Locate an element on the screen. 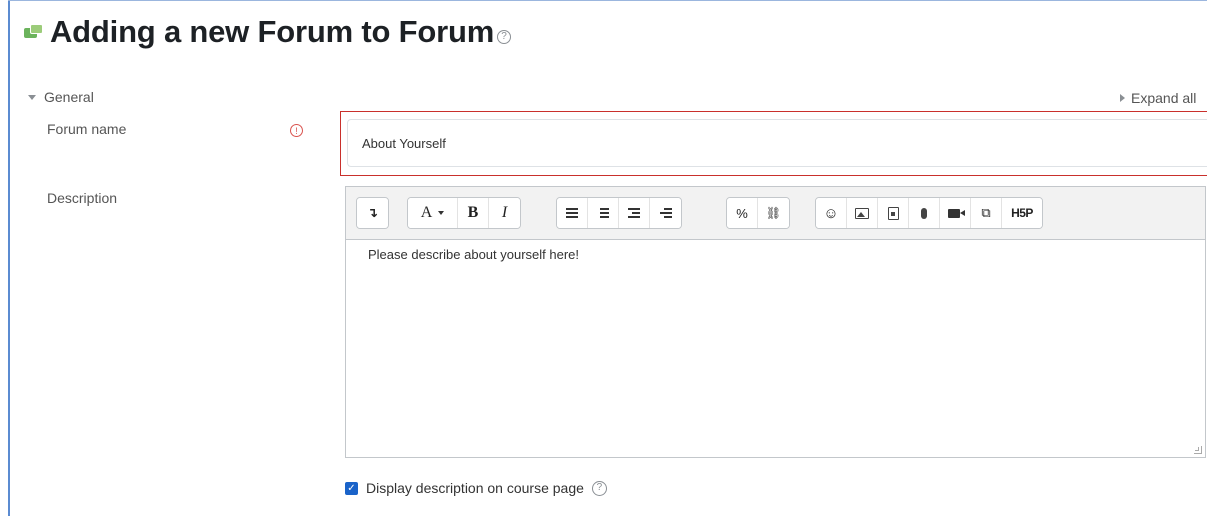 The image size is (1207, 516). image-icon is located at coordinates (862, 213).